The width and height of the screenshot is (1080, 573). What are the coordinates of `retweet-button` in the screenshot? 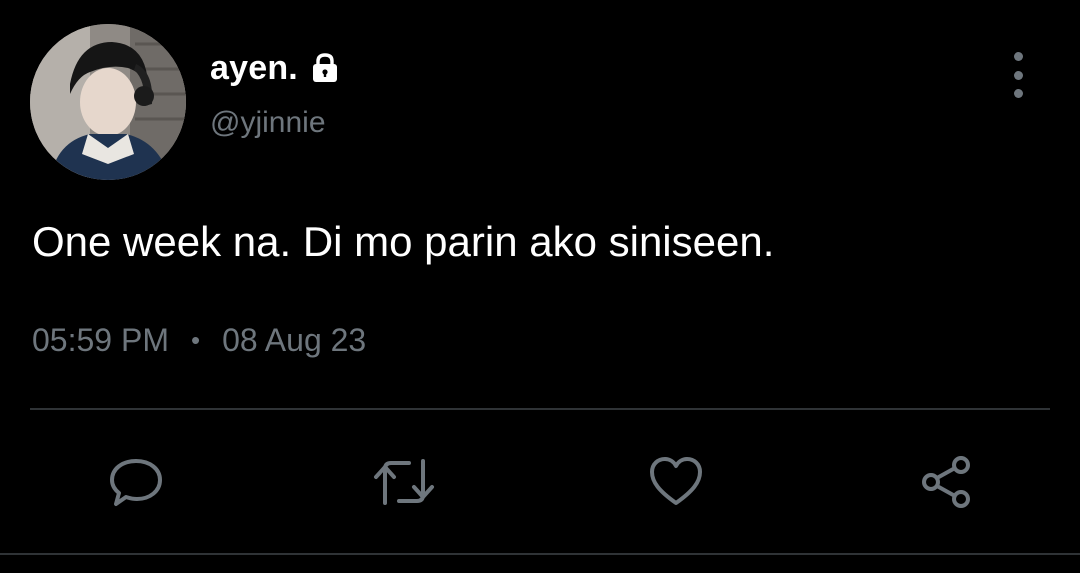 It's located at (404, 482).